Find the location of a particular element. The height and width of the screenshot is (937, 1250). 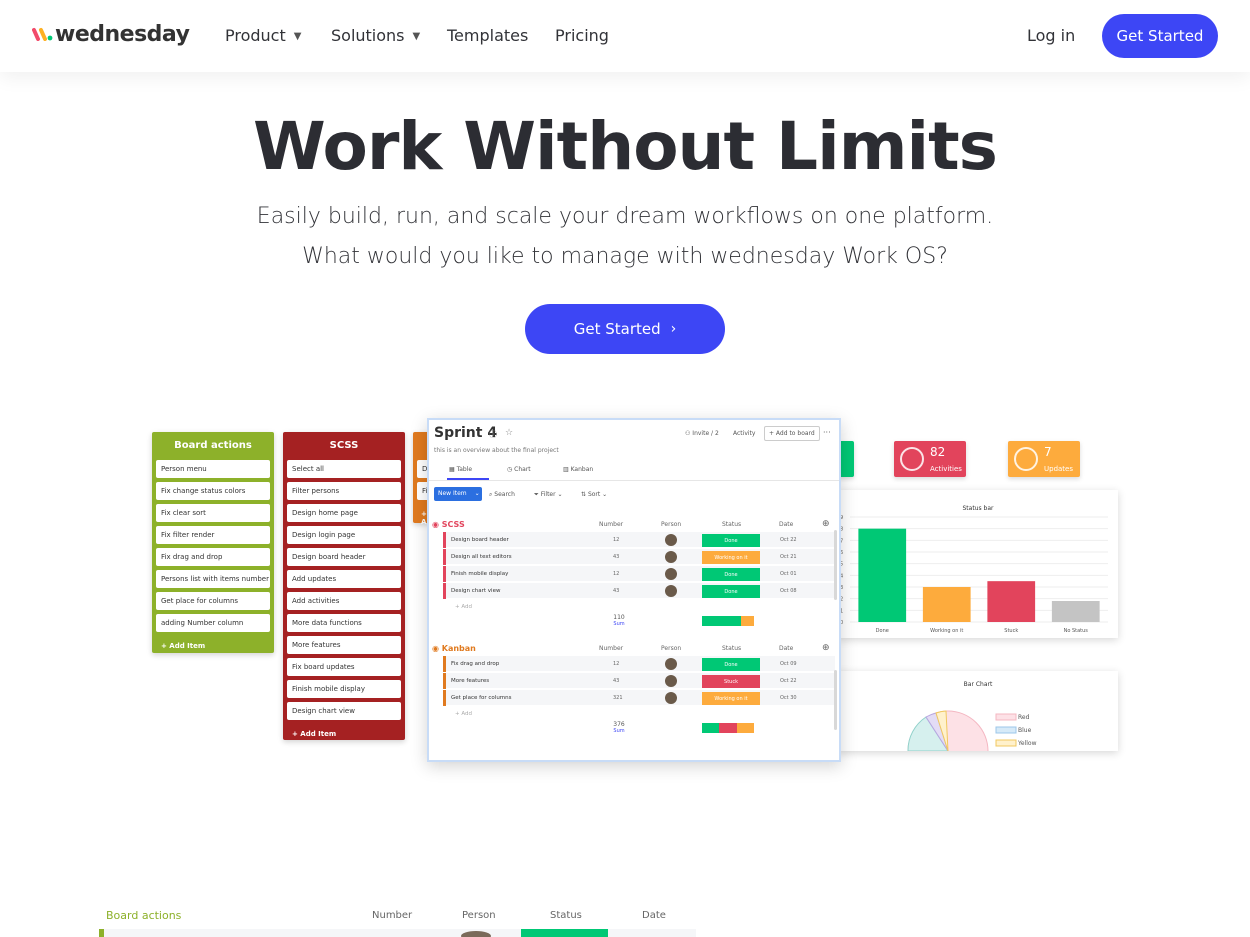

x-tick-label: Done is located at coordinates (882, 631).